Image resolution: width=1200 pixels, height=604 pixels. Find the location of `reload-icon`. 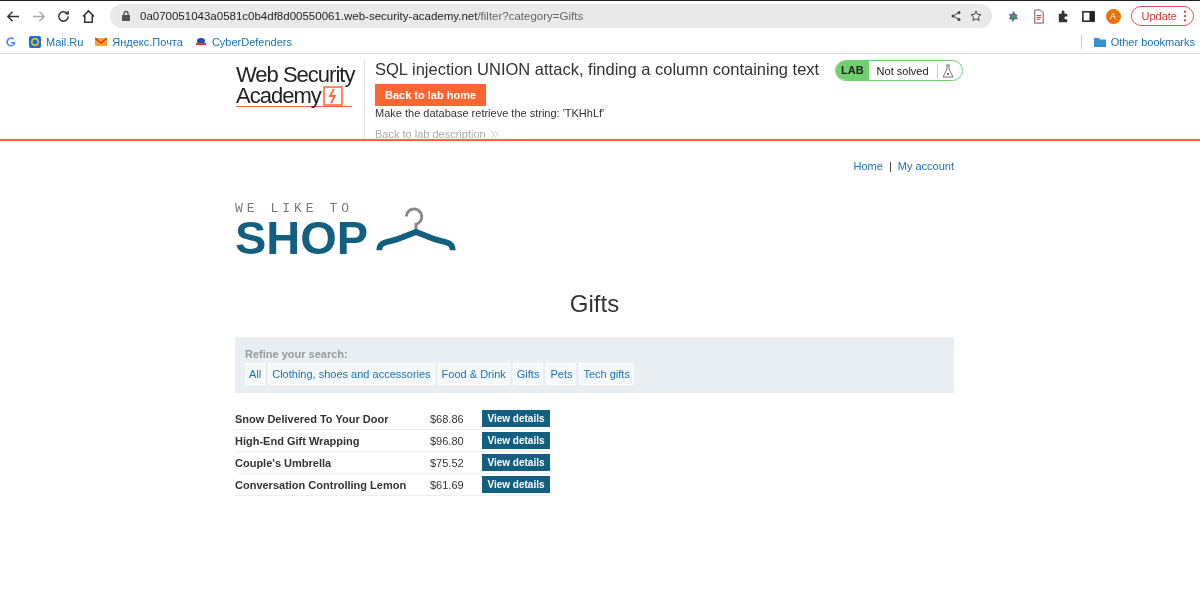

reload-icon is located at coordinates (63, 16).